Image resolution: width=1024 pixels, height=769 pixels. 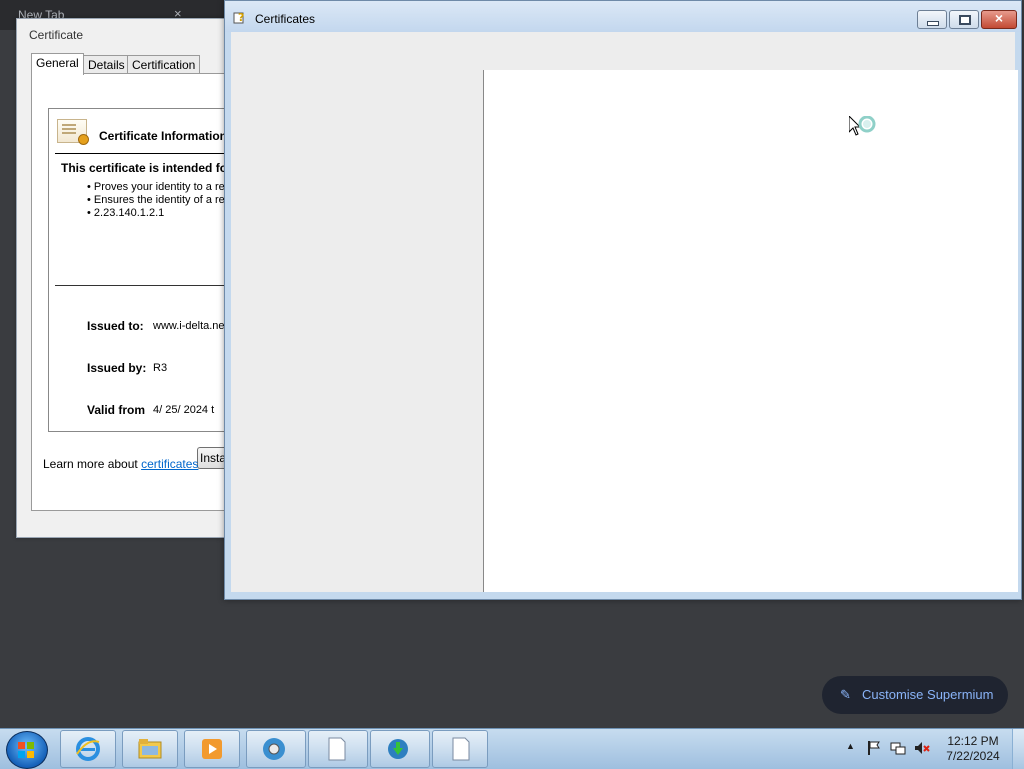 What do you see at coordinates (928, 694) in the screenshot?
I see `customise-label: Customise Supermium` at bounding box center [928, 694].